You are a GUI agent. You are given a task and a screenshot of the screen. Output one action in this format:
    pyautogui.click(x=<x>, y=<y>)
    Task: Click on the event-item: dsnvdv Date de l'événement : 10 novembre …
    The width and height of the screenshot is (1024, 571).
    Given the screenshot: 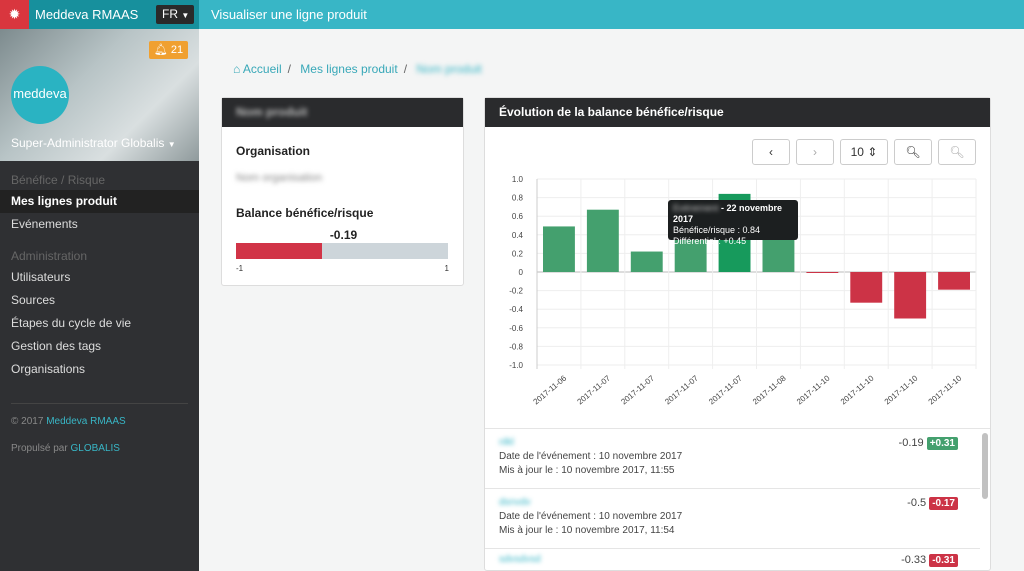 What is the action you would take?
    pyautogui.click(x=732, y=519)
    